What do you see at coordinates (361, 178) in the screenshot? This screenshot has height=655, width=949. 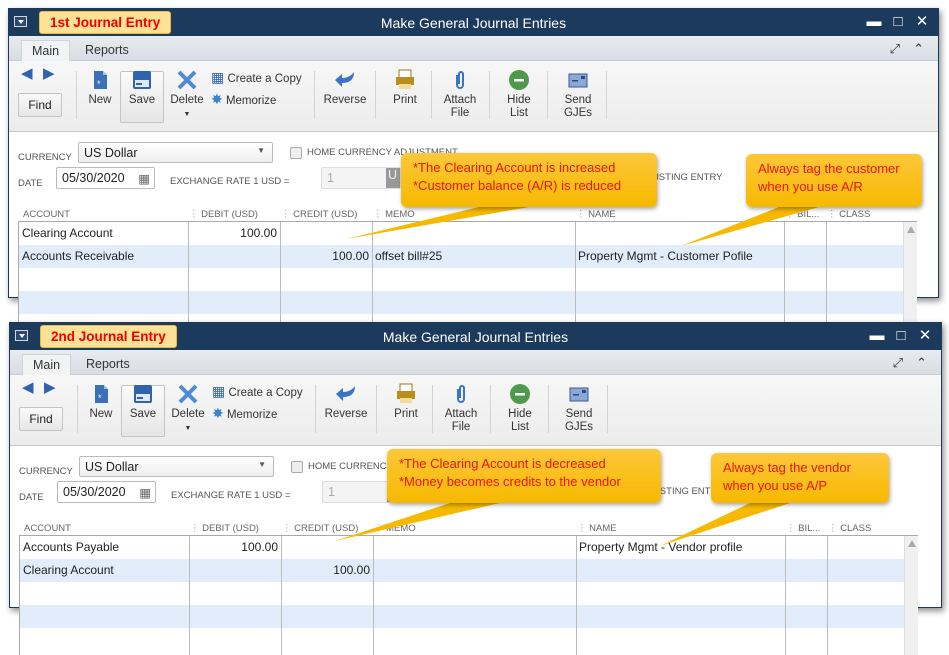 I see `exchange-rate-field: 1U` at bounding box center [361, 178].